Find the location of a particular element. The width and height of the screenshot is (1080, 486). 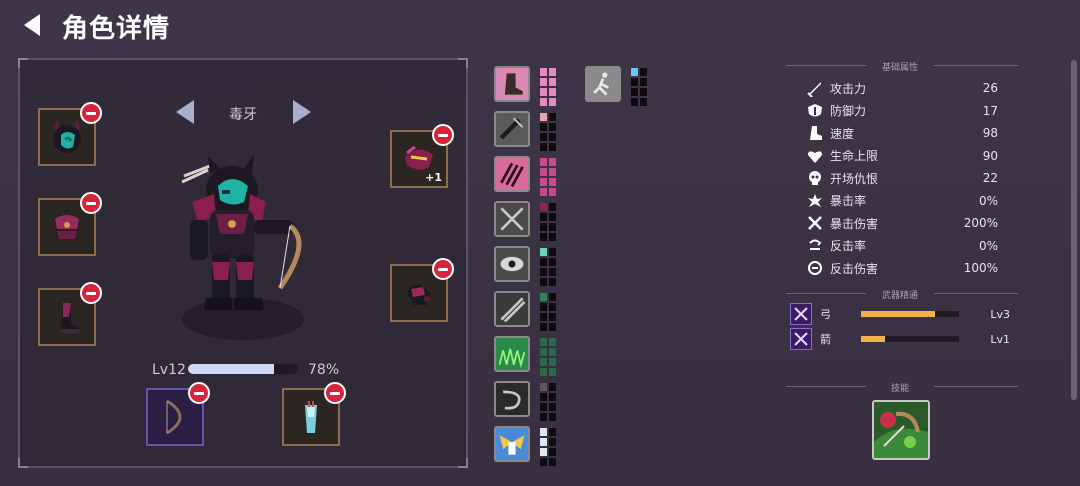

crossed-swords-icon is located at coordinates (512, 219).